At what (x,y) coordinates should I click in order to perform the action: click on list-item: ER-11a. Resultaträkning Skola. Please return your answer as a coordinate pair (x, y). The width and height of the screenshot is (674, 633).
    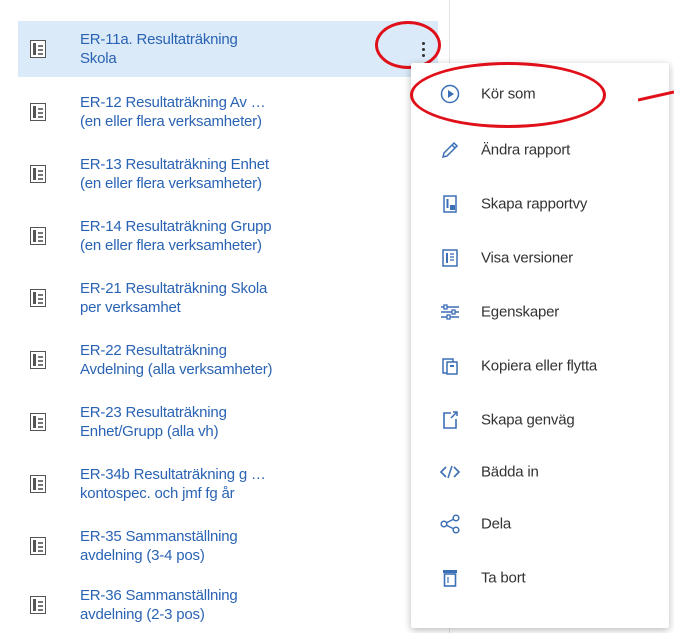
    Looking at the image, I should click on (228, 49).